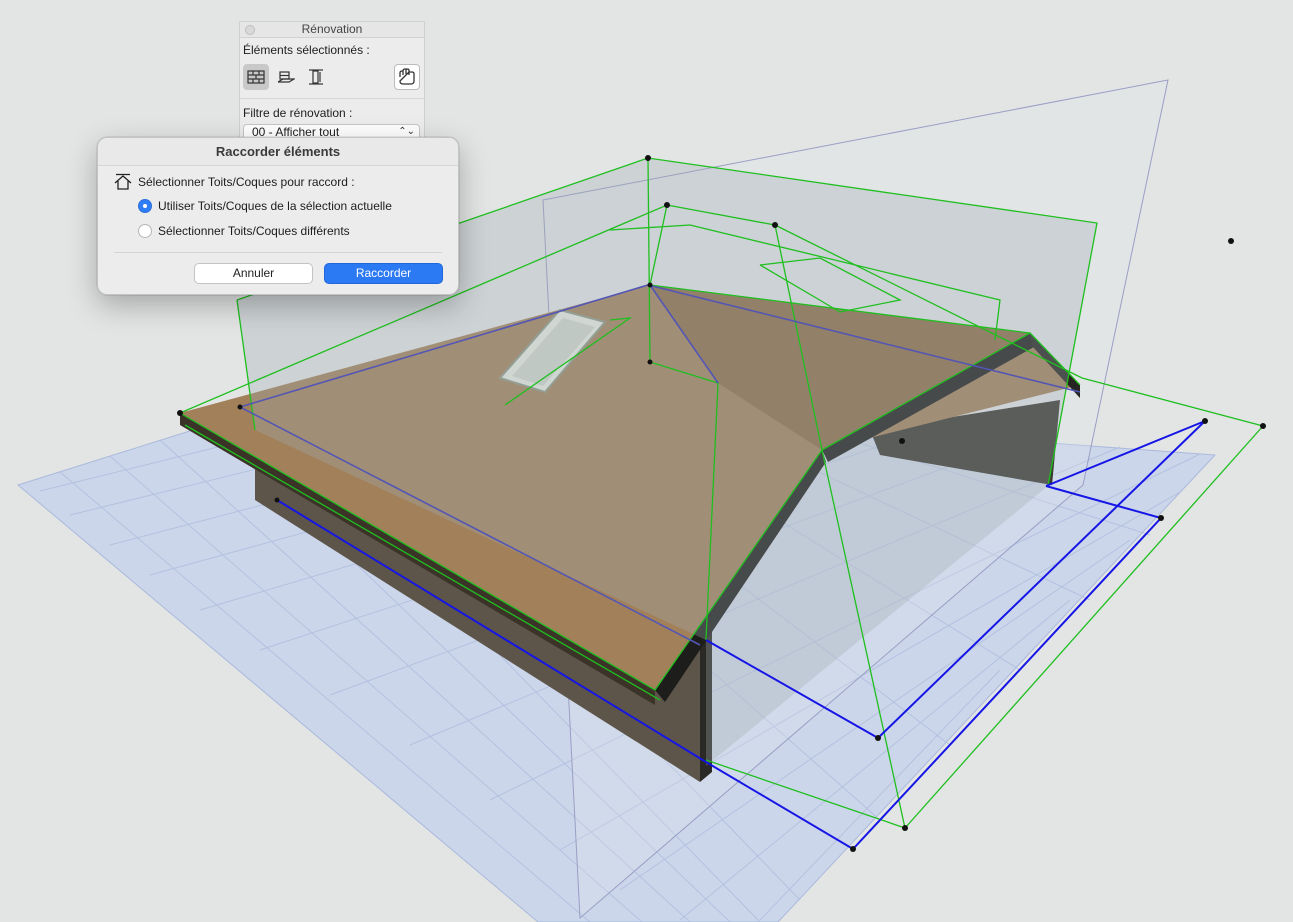  I want to click on wall-tool-button, so click(256, 77).